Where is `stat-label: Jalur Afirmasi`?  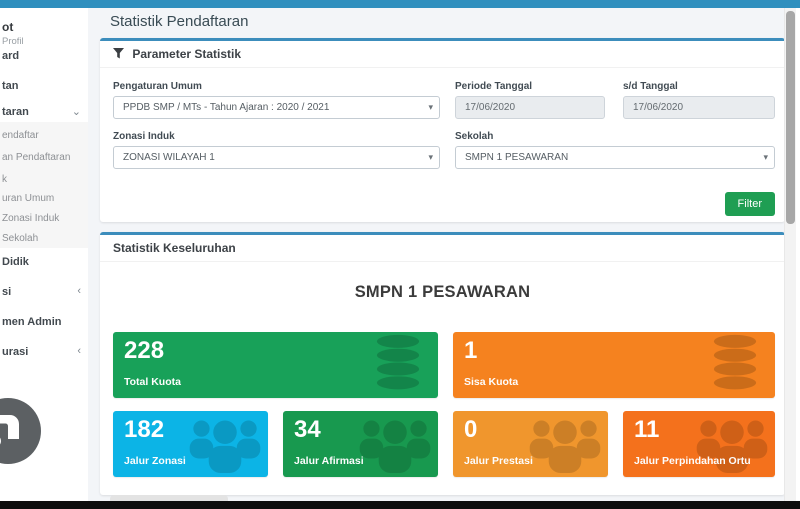
stat-label: Jalur Afirmasi is located at coordinates (329, 461).